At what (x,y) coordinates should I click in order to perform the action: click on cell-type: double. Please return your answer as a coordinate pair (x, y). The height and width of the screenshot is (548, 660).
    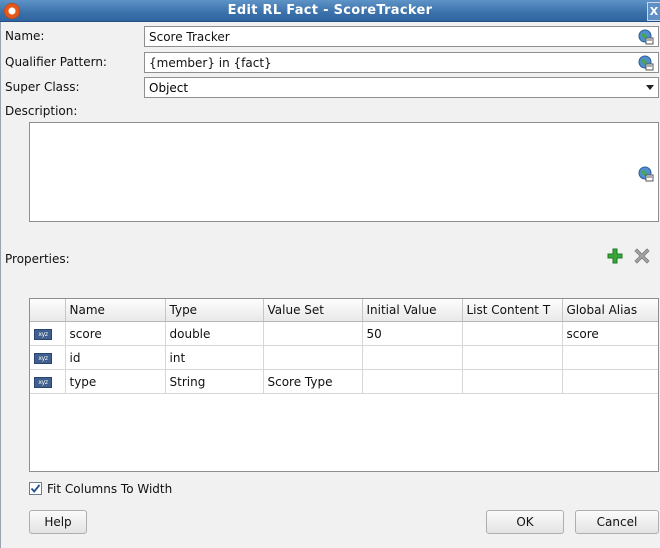
    Looking at the image, I should click on (214, 333).